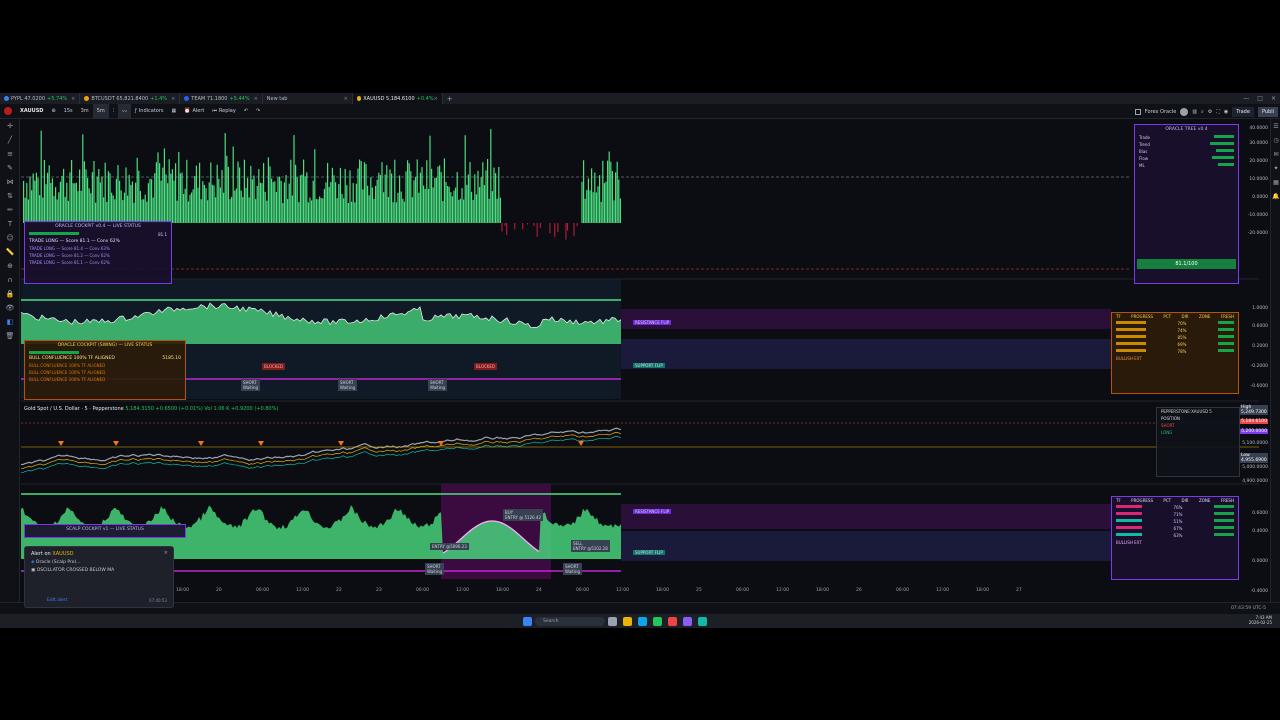  Describe the element at coordinates (174, 111) in the screenshot. I see `layouts-icon: ▦` at that location.